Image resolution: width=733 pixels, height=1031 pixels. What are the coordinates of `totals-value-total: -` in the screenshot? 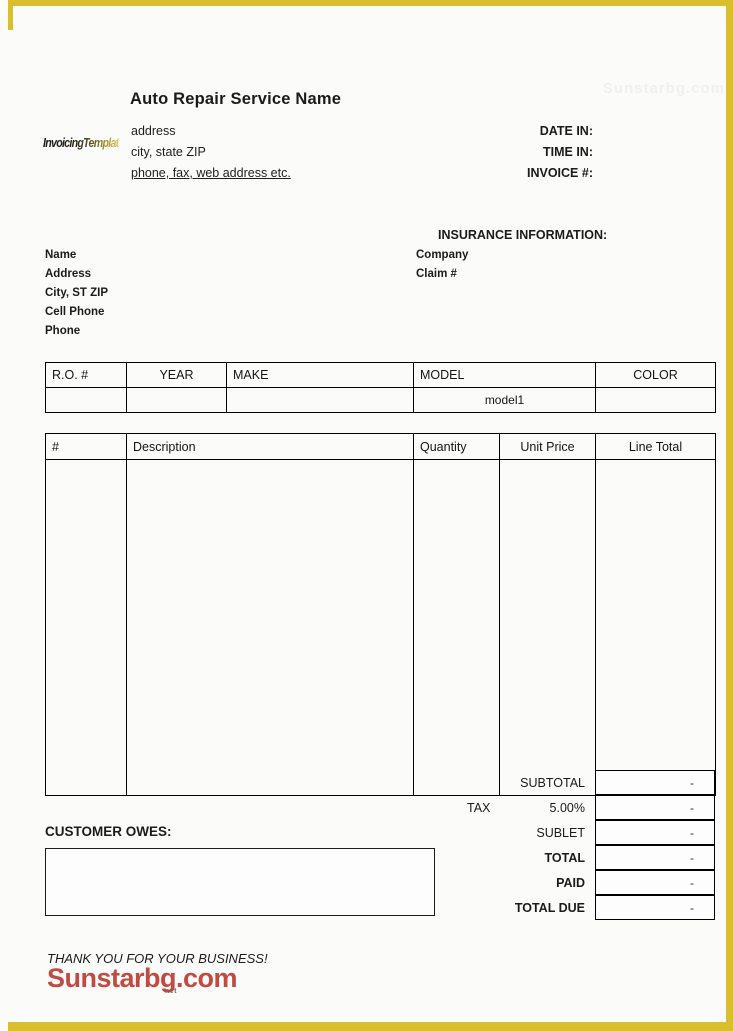 It's located at (655, 857).